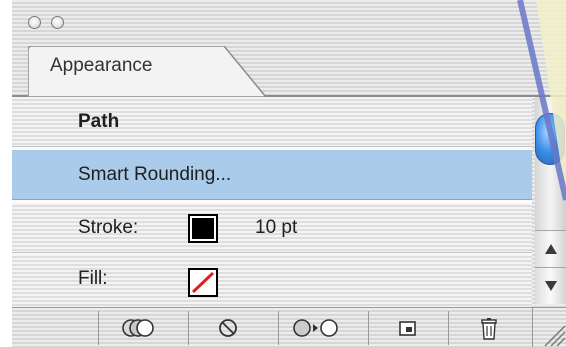 This screenshot has width=566, height=347. What do you see at coordinates (93, 278) in the screenshot?
I see `fill-label: Fill:` at bounding box center [93, 278].